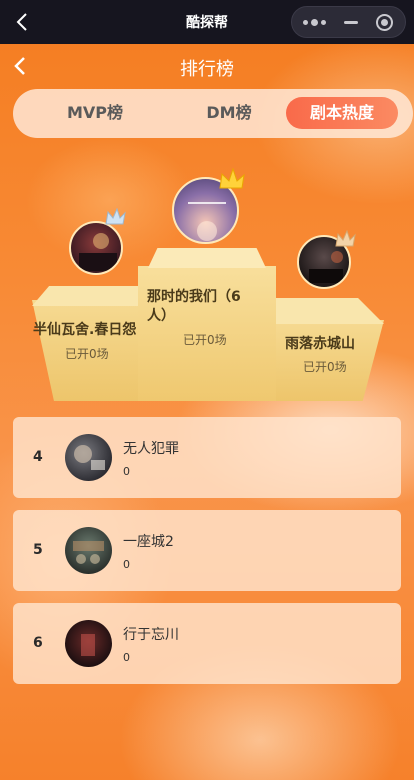 This screenshot has width=414, height=780. What do you see at coordinates (207, 258) in the screenshot?
I see `podium-top-first` at bounding box center [207, 258].